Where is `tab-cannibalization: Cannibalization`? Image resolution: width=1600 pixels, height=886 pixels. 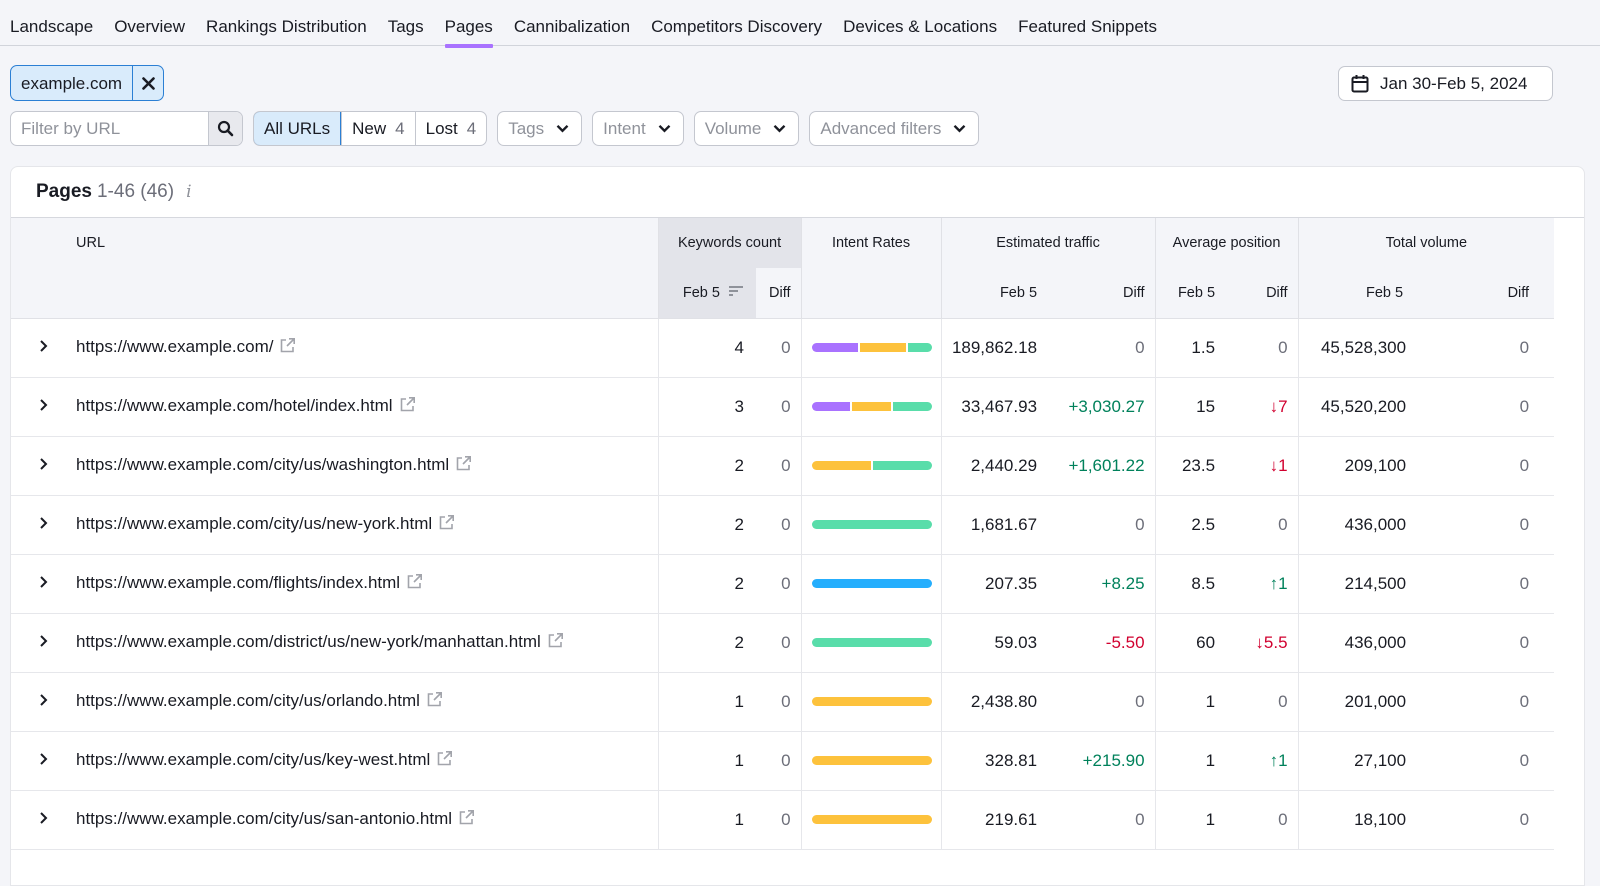
tab-cannibalization: Cannibalization is located at coordinates (572, 23).